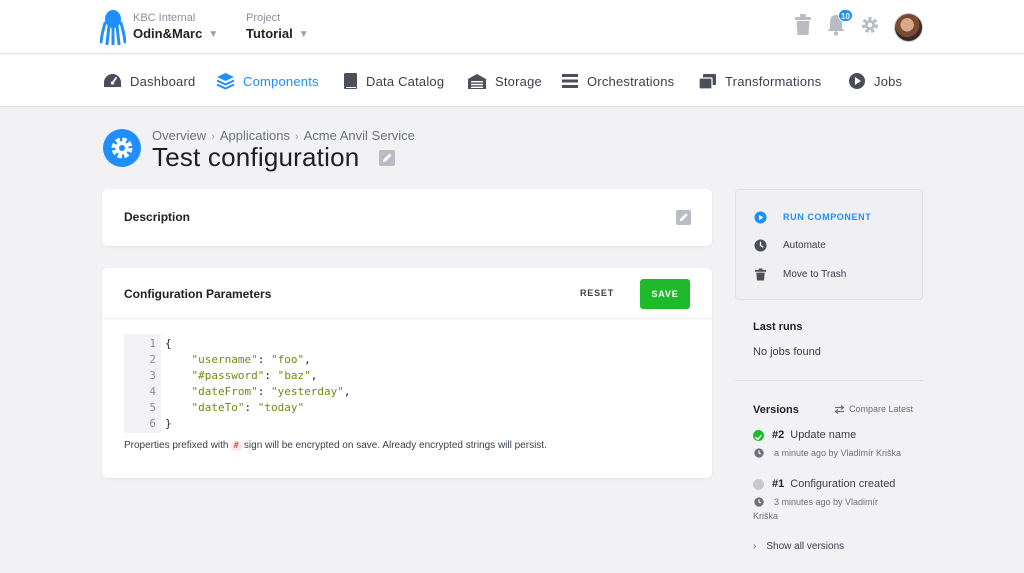  I want to click on project-switcher: Project Tutorial ▼, so click(277, 27).